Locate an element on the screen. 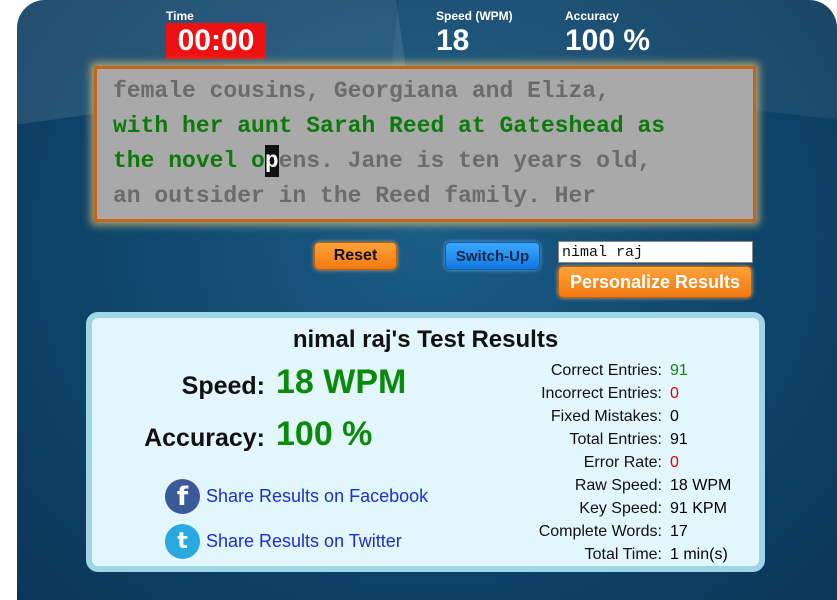 The image size is (837, 600). stats-label: Fixed Mistakes: is located at coordinates (606, 416).